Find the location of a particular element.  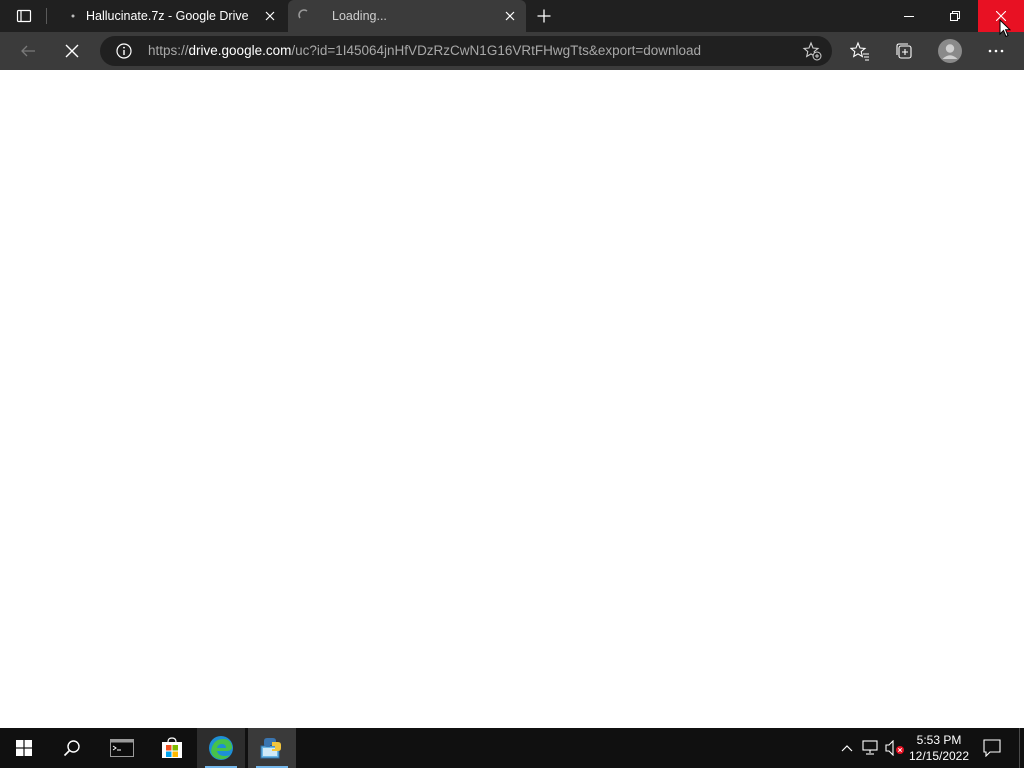

tab-google-drive: Hallucinate.7z - Google Drive is located at coordinates (171, 16).